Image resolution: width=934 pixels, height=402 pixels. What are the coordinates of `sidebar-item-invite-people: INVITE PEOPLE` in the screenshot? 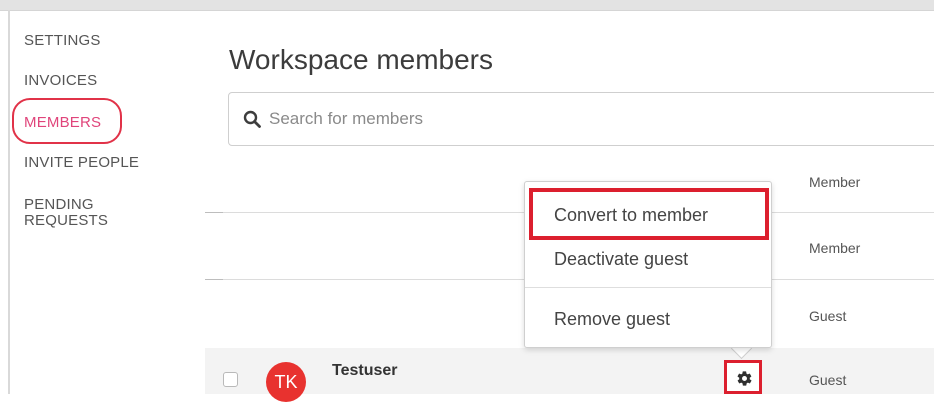 It's located at (81, 163).